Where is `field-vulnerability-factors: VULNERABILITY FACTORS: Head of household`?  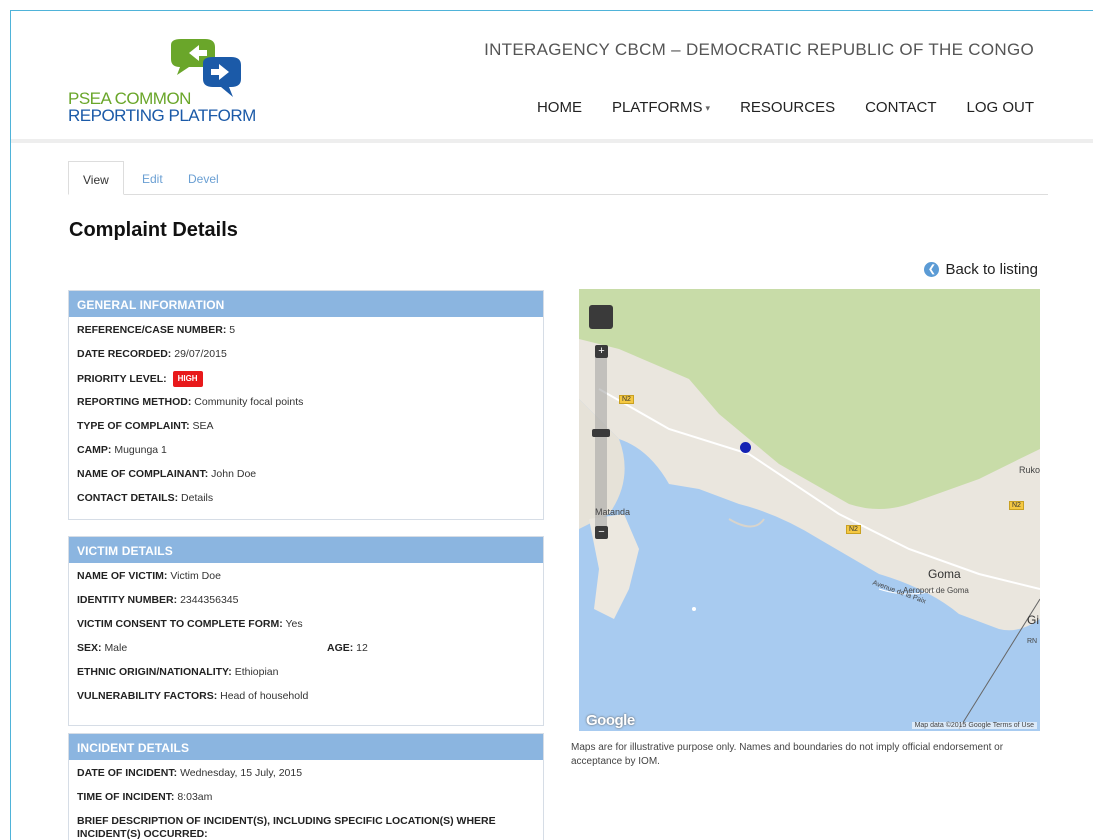
field-vulnerability-factors: VULNERABILITY FACTORS: Head of household is located at coordinates (193, 696).